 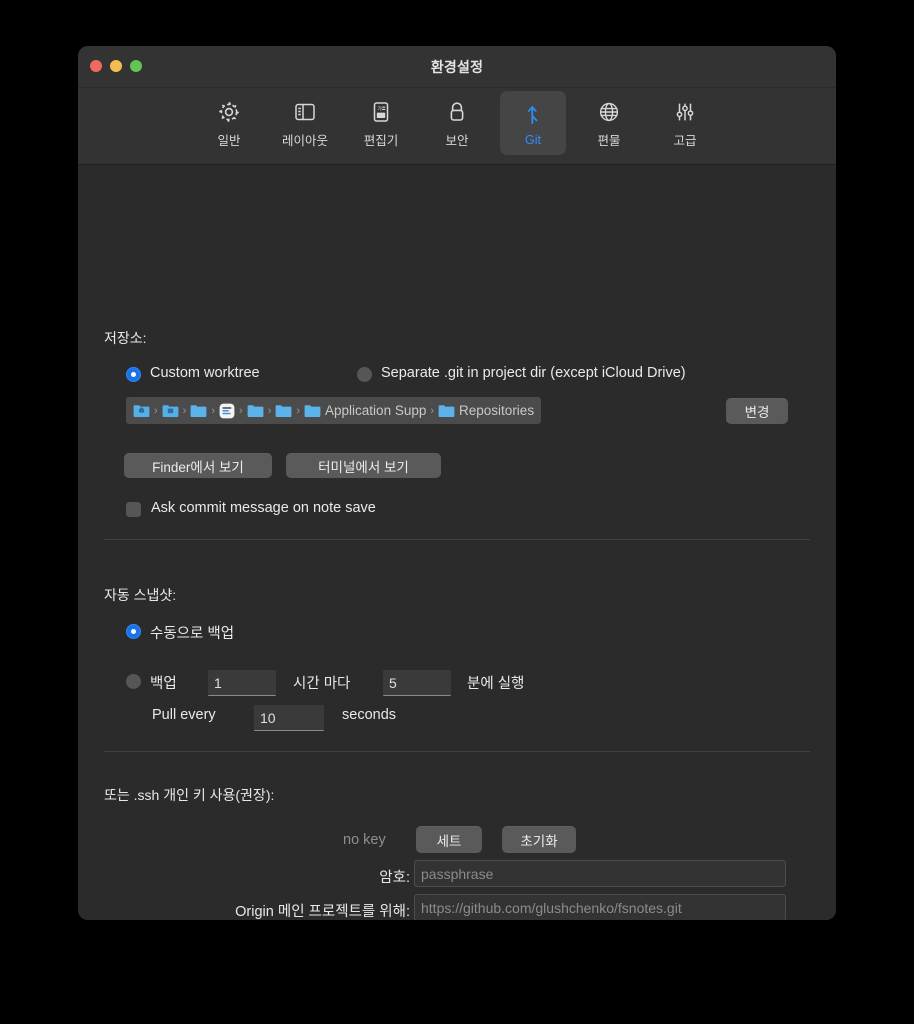 What do you see at coordinates (381, 141) in the screenshot?
I see `tab-editor-label: 편집기` at bounding box center [381, 141].